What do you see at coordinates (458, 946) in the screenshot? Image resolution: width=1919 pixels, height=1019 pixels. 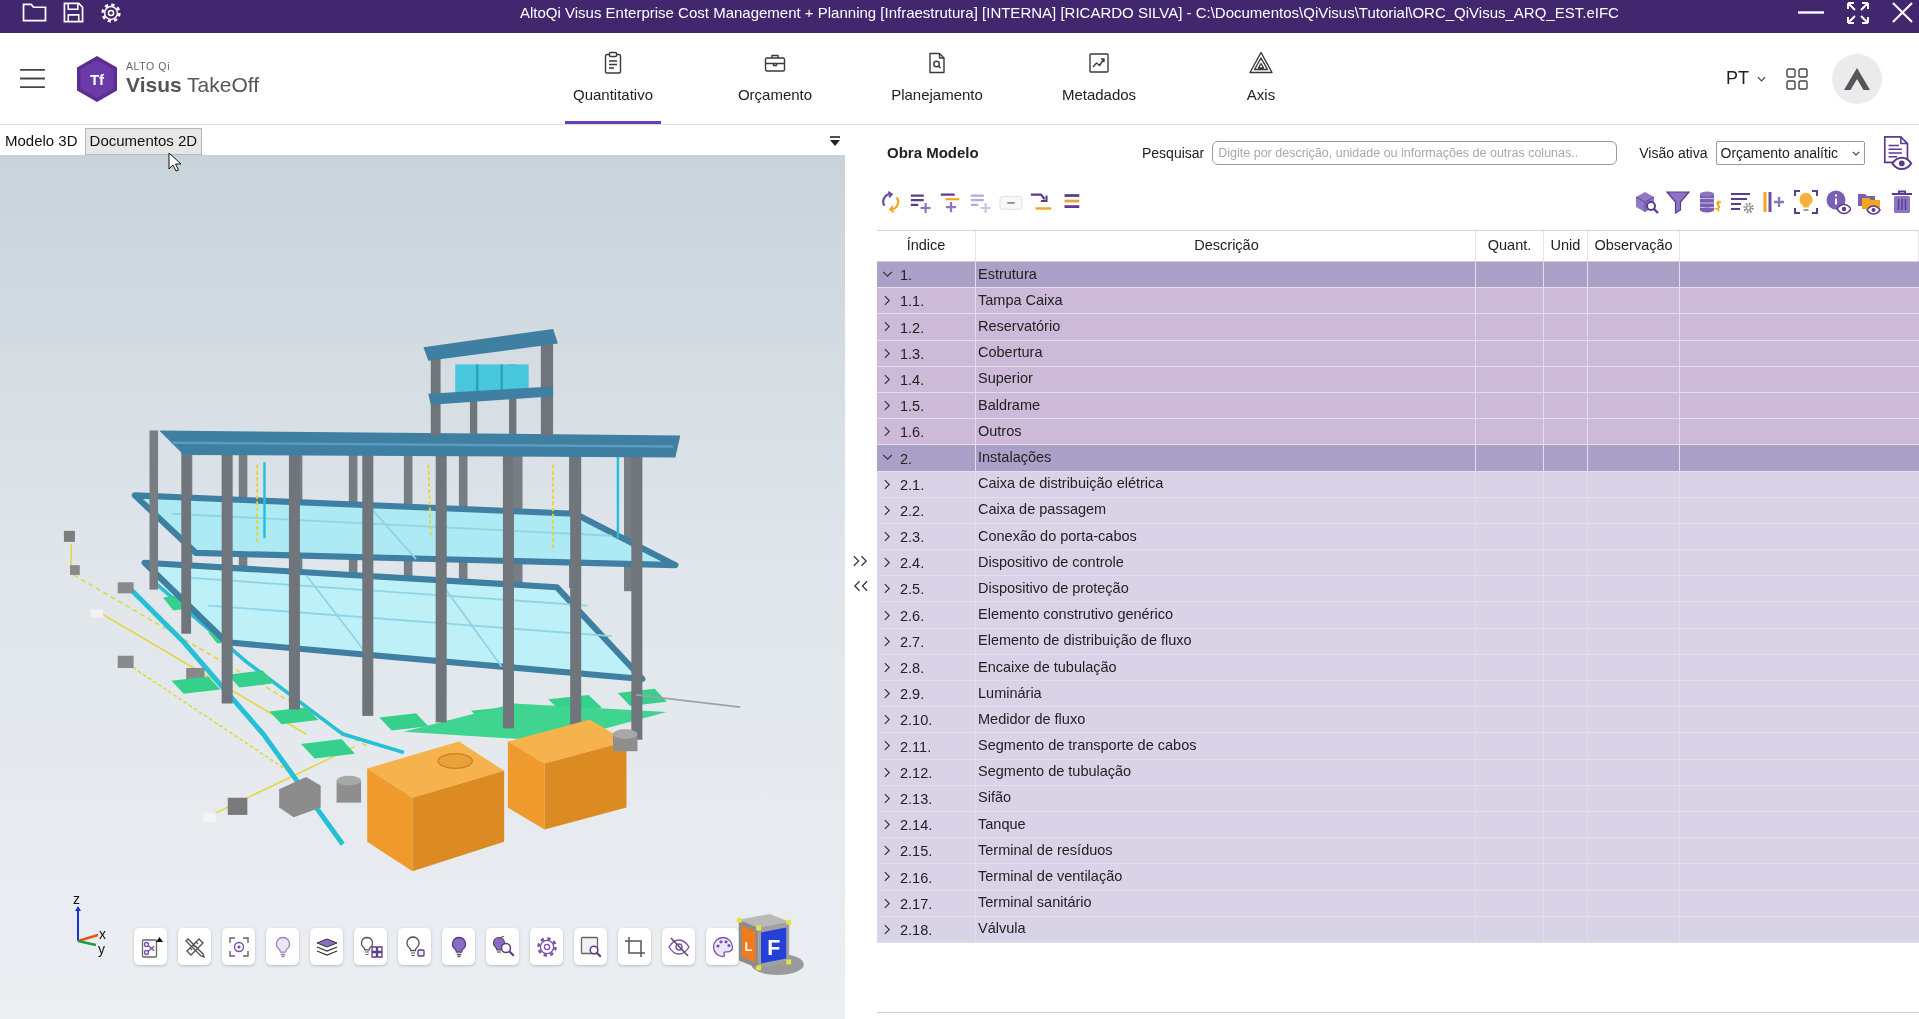 I see `bulb-filled-button` at bounding box center [458, 946].